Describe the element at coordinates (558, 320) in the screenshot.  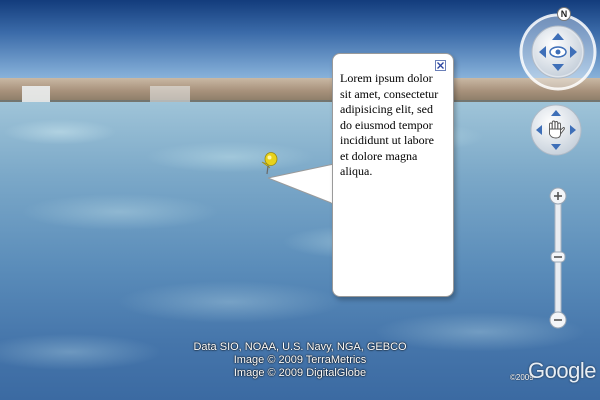
I see `zoom-out-button` at that location.